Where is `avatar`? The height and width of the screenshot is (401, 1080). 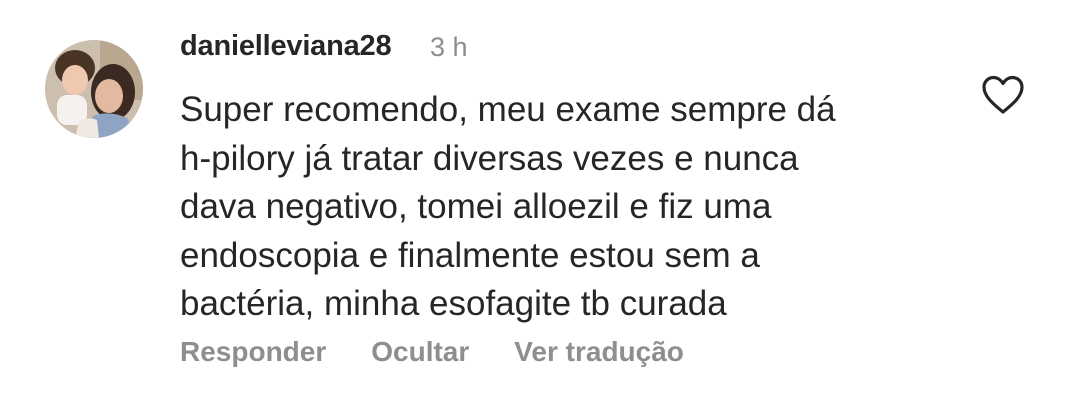
avatar is located at coordinates (94, 89).